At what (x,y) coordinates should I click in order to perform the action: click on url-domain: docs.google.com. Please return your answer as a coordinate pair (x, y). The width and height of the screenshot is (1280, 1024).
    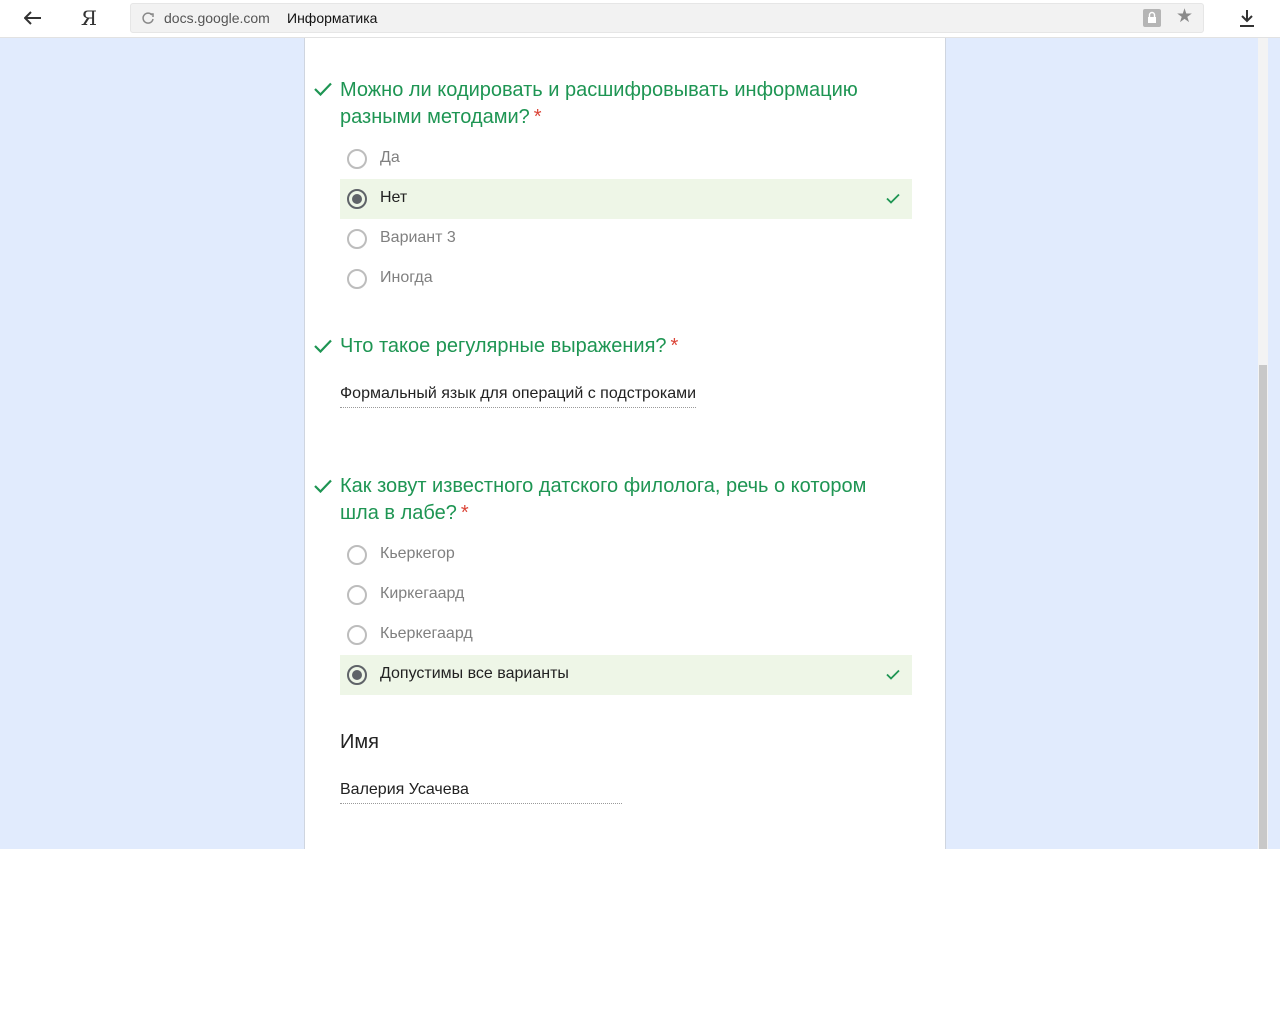
    Looking at the image, I should click on (217, 18).